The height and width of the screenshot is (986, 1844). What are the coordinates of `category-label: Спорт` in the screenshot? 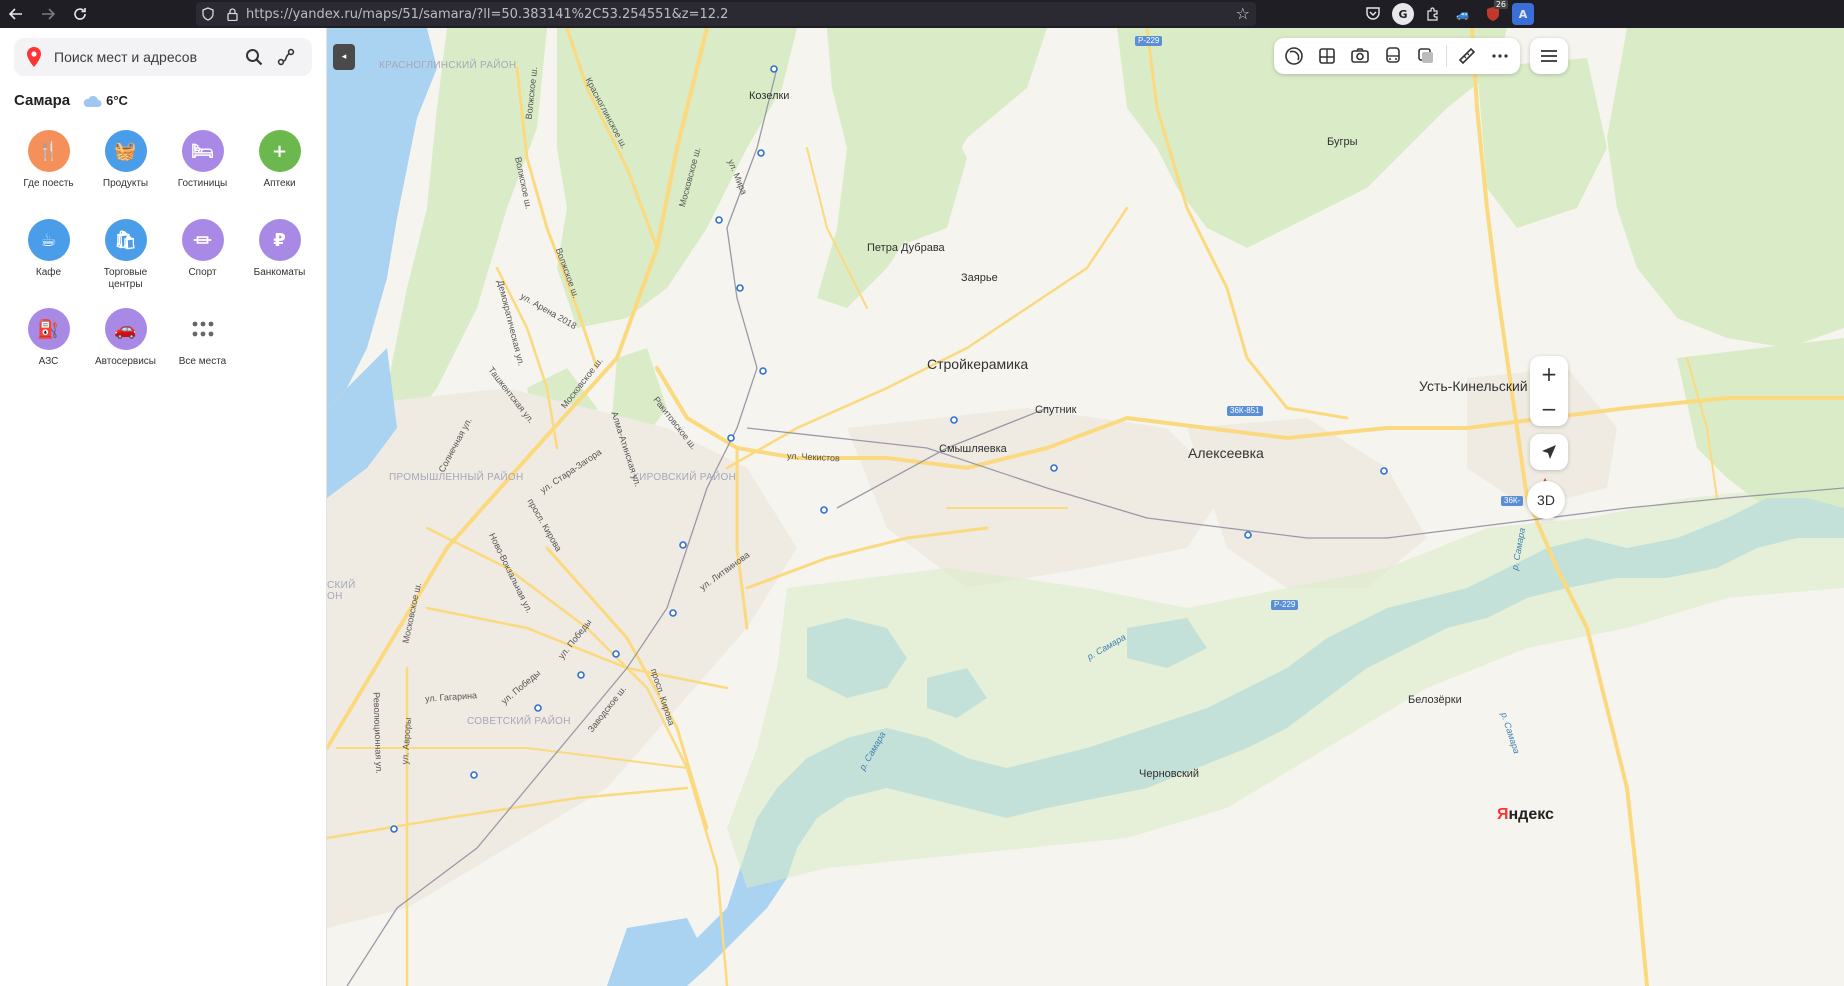 It's located at (202, 272).